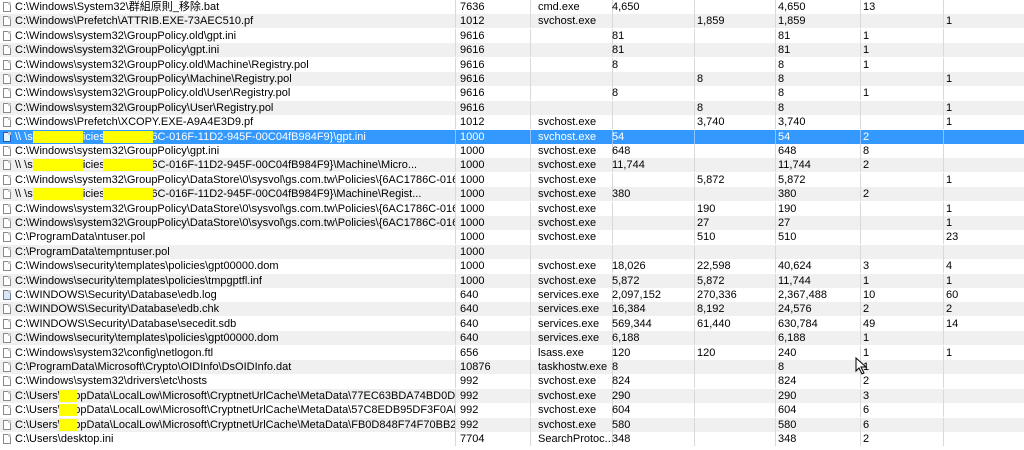  Describe the element at coordinates (903, 309) in the screenshot. I see `read-count-cell: 2` at that location.